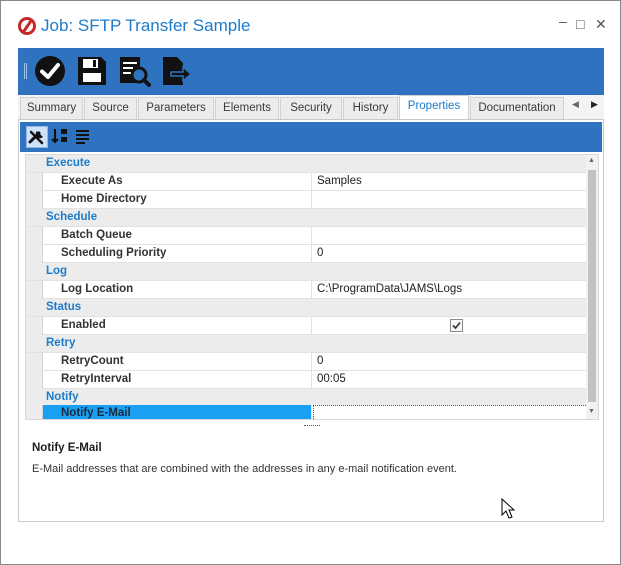  I want to click on property-pages-button, so click(83, 137).